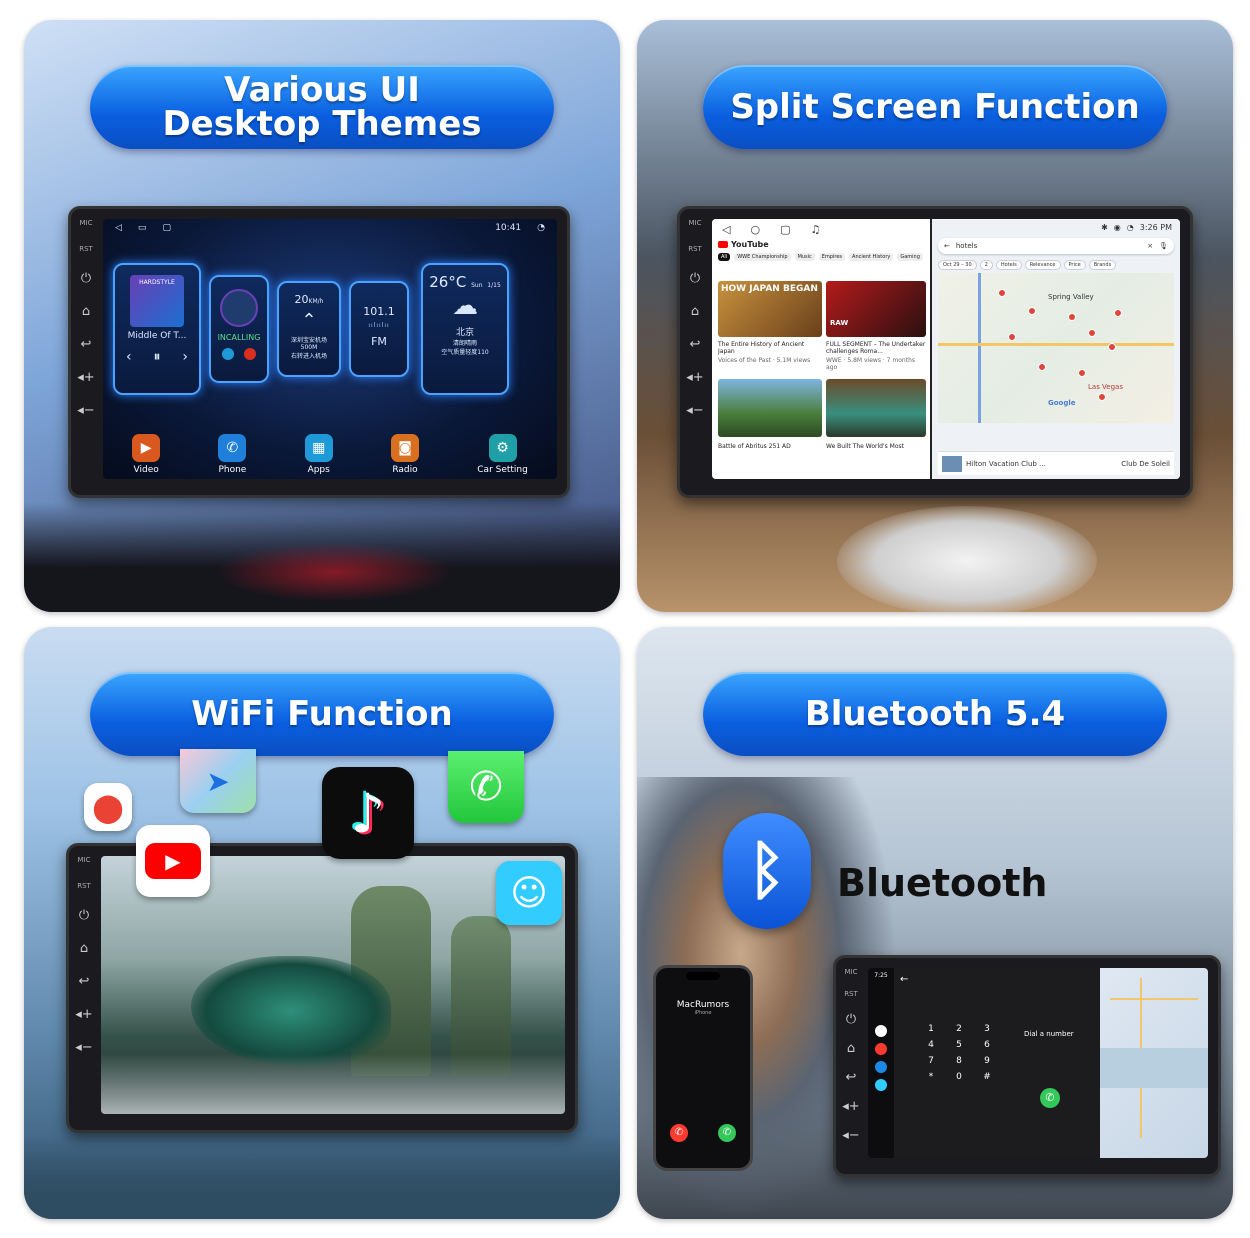  What do you see at coordinates (931, 1077) in the screenshot?
I see `keypad-key: *` at bounding box center [931, 1077].